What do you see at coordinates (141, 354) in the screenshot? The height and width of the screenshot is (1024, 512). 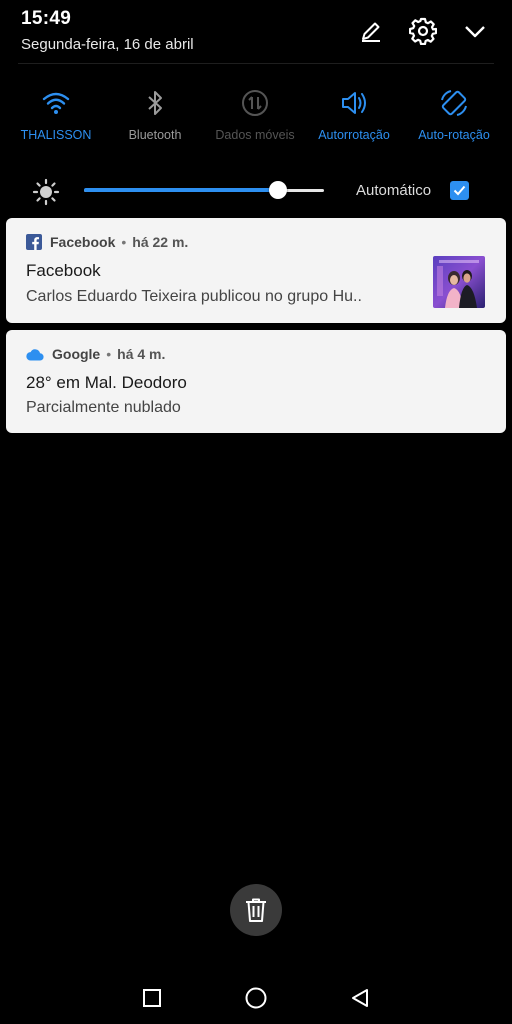 I see `notification-time: há 4 m.` at bounding box center [141, 354].